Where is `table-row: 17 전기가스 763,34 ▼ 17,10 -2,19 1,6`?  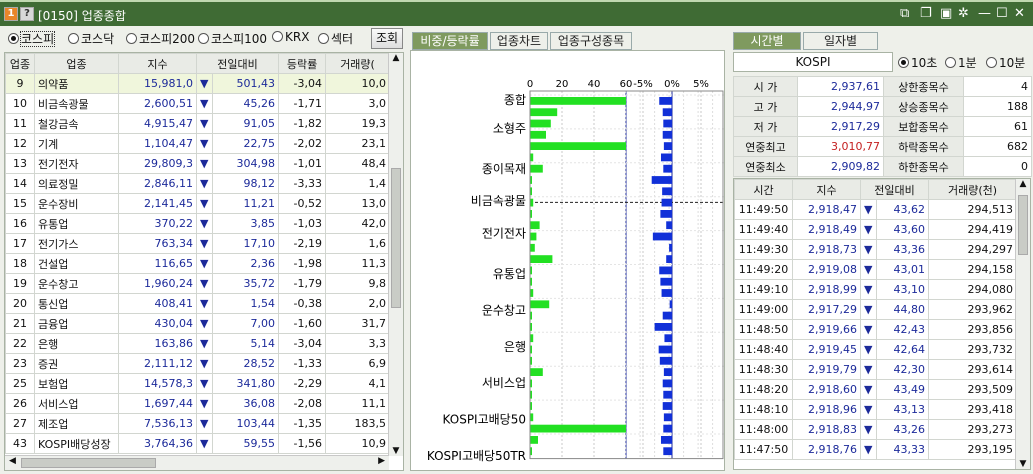 table-row: 17 전기가스 763,34 ▼ 17,10 -2,19 1,6 is located at coordinates (198, 243).